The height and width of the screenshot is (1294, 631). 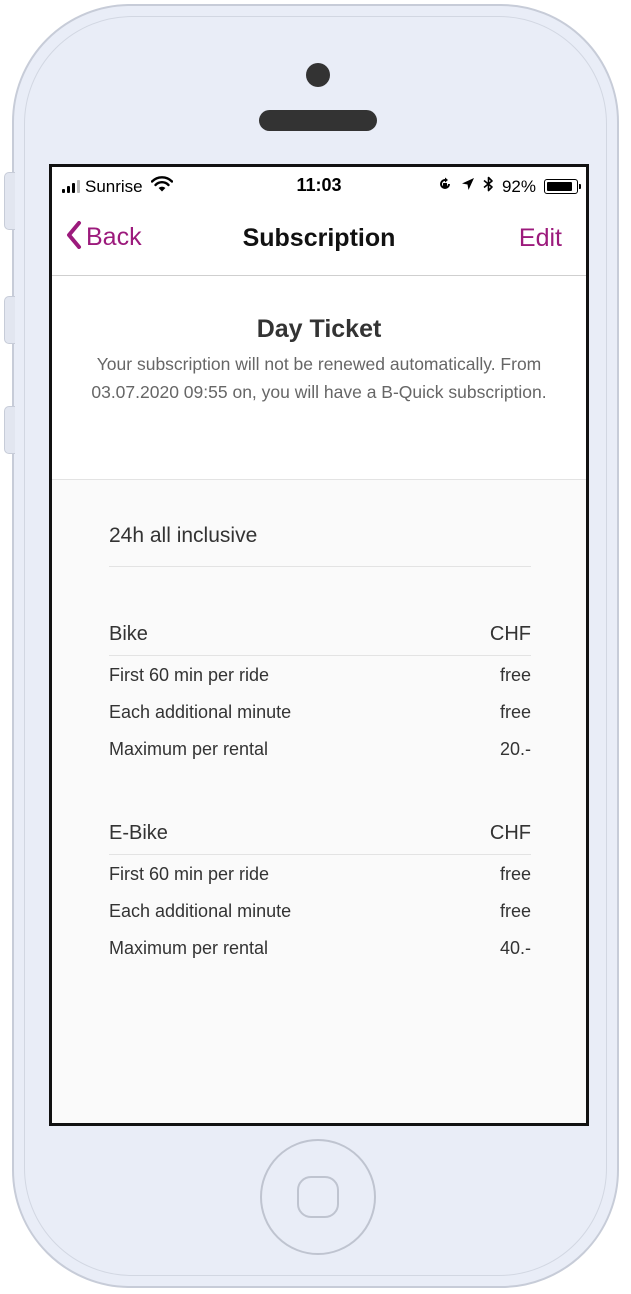 What do you see at coordinates (320, 566) in the screenshot?
I see `divider` at bounding box center [320, 566].